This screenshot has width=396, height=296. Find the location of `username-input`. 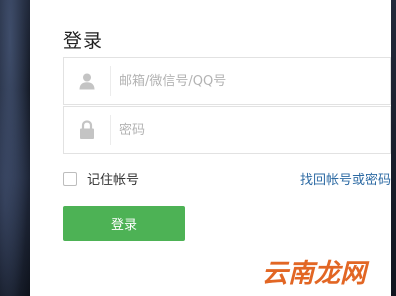

username-input is located at coordinates (249, 81).